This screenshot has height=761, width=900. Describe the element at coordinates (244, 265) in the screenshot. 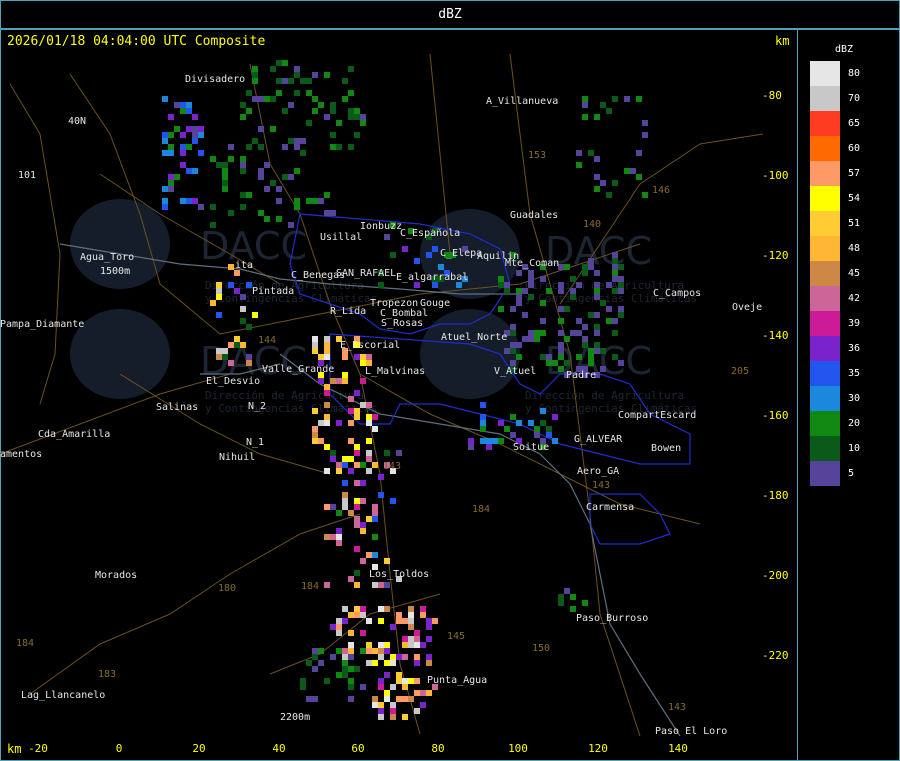

I see `city-label: ita` at that location.